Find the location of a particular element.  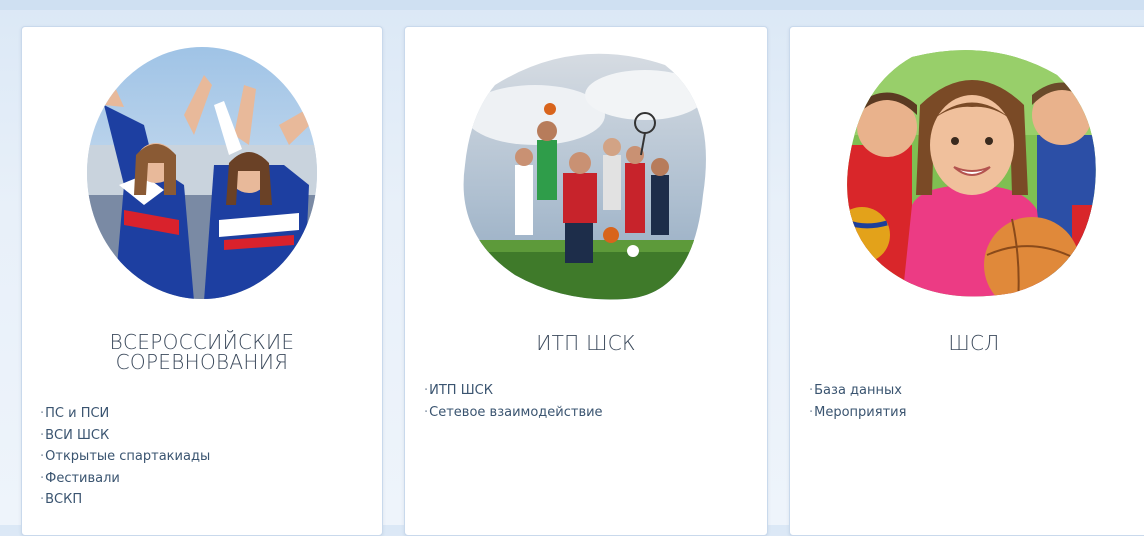

cheering-athletes-image is located at coordinates (202, 173).